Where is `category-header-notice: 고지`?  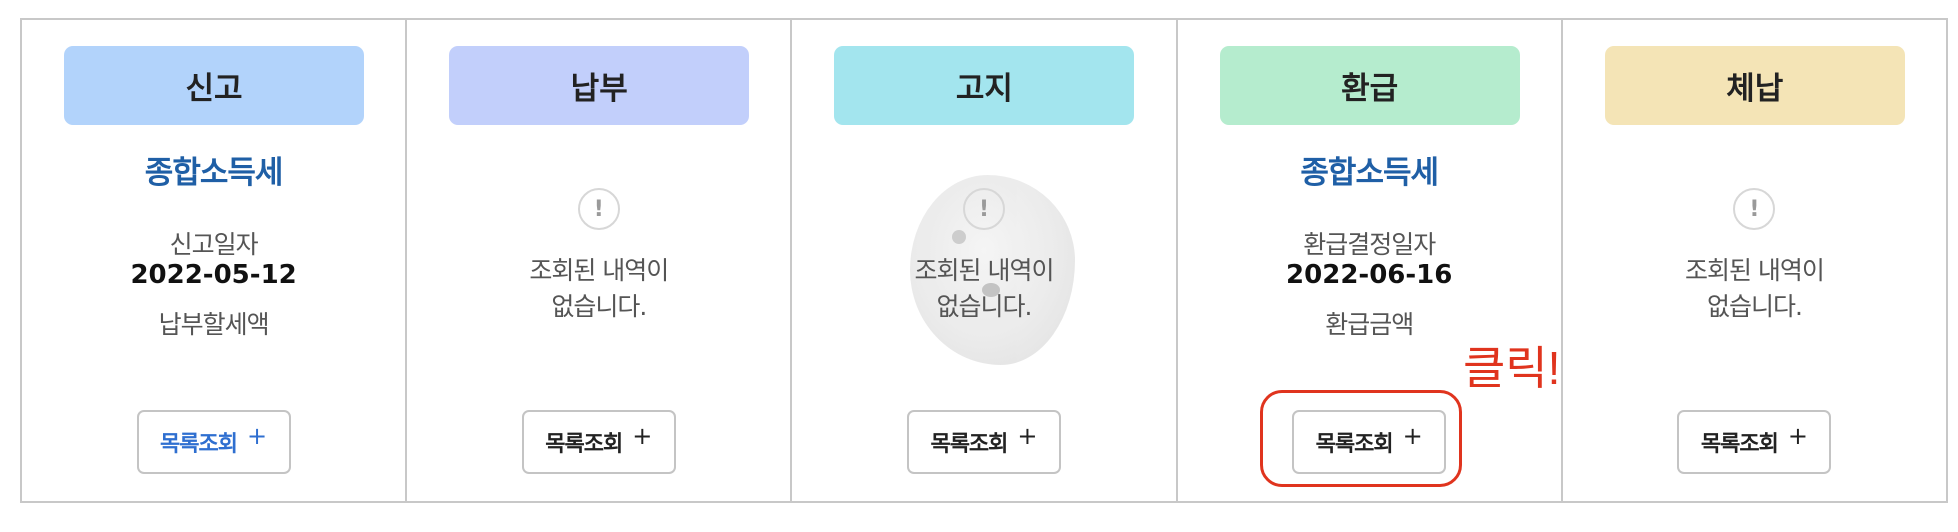 category-header-notice: 고지 is located at coordinates (984, 85).